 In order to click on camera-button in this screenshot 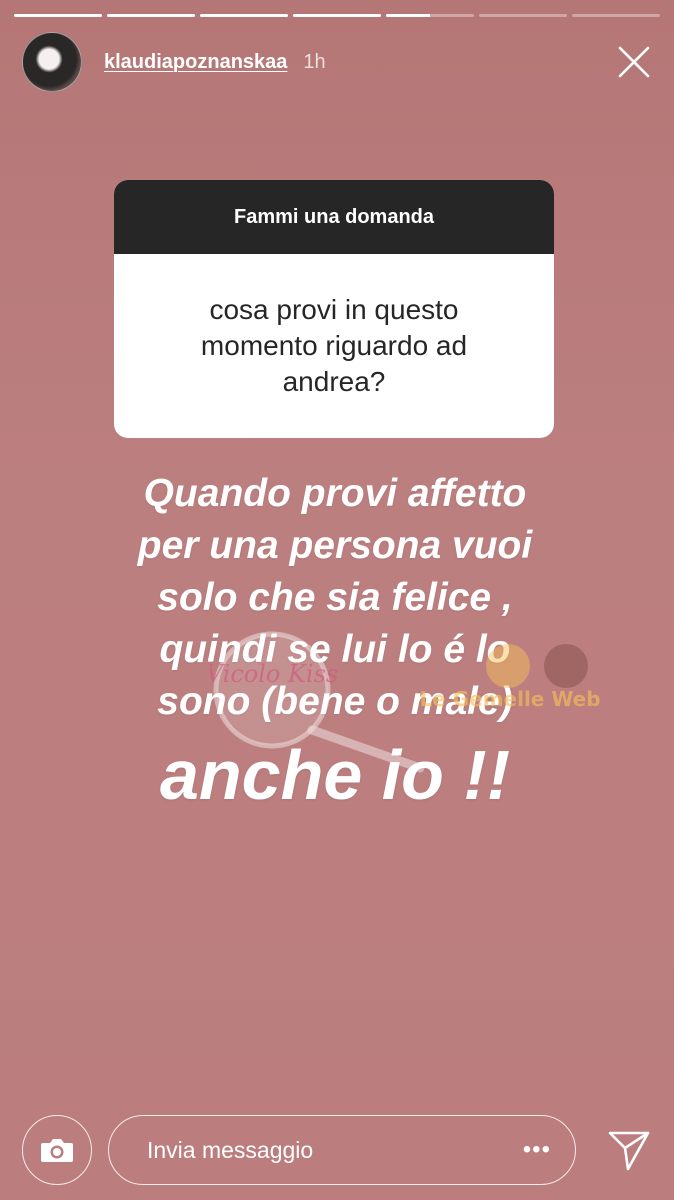, I will do `click(57, 1150)`.